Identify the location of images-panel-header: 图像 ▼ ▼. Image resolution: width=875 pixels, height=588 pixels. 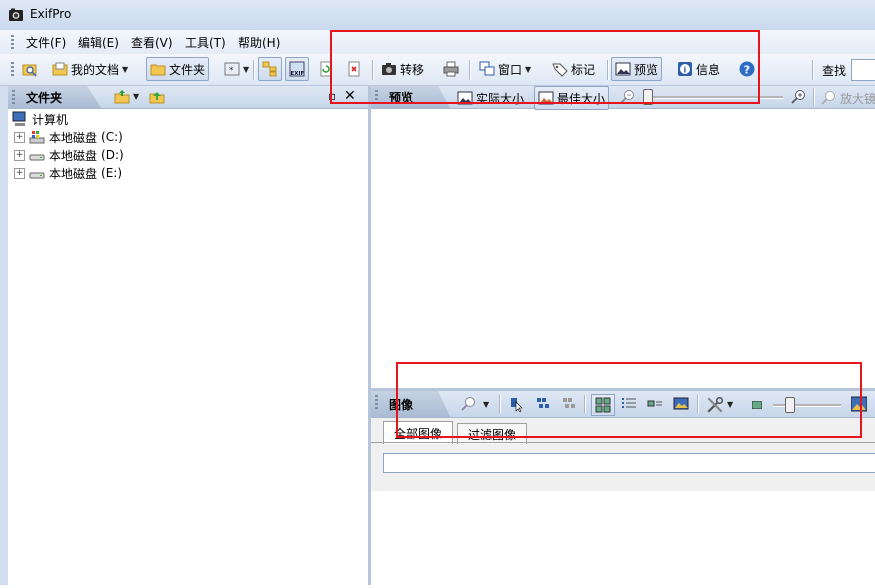
(623, 404).